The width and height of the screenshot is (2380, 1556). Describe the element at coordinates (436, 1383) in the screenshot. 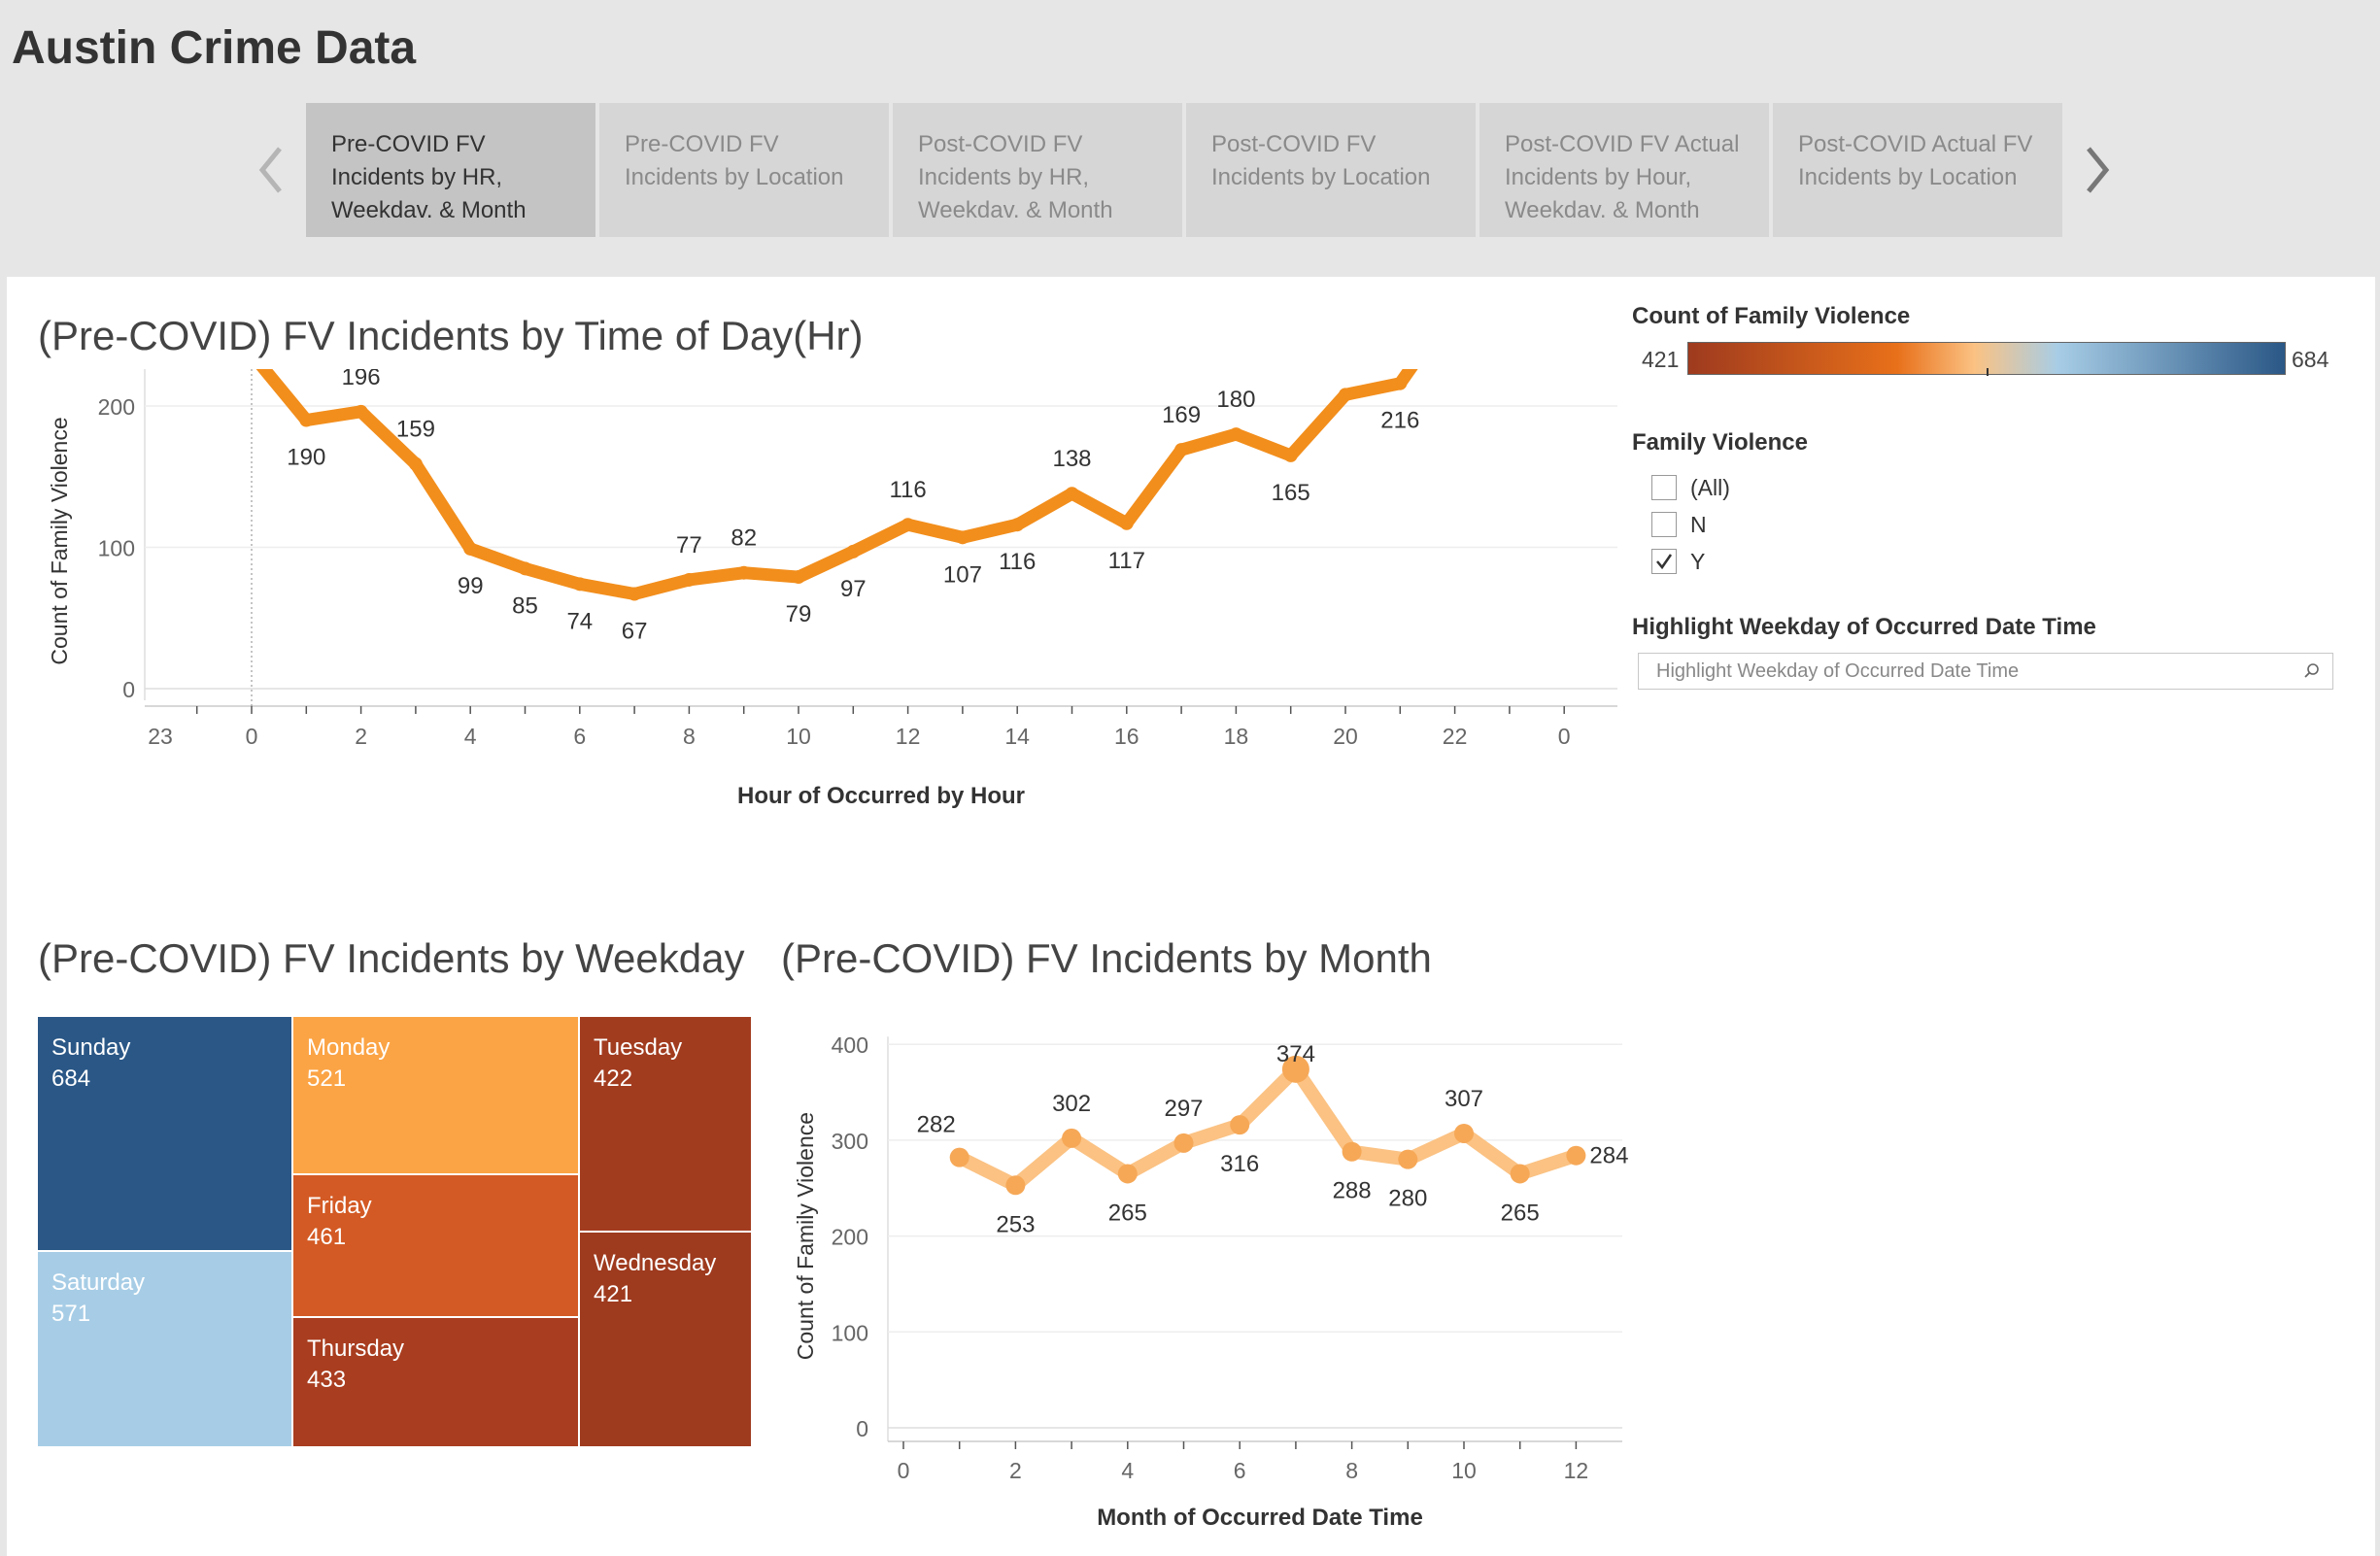

I see `treemap-cell-thursday: Thursday 433` at that location.